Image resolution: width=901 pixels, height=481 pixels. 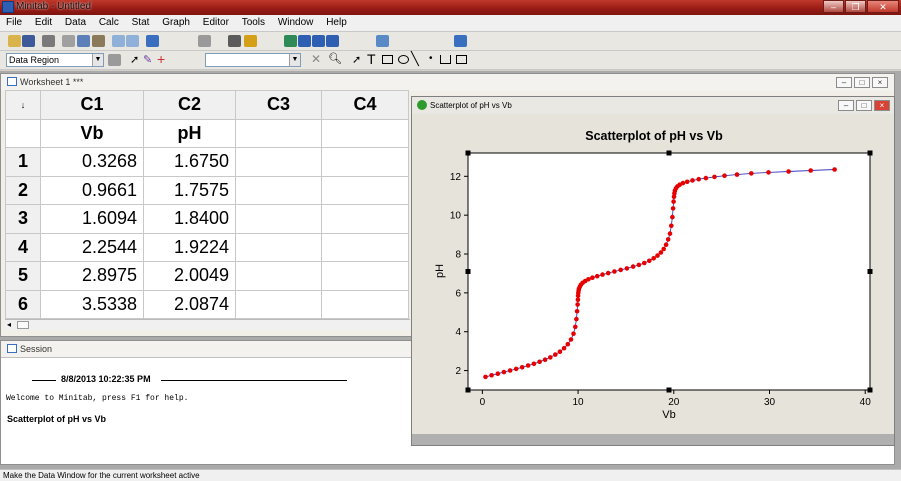 I want to click on graph-icon, so click(x=152, y=41).